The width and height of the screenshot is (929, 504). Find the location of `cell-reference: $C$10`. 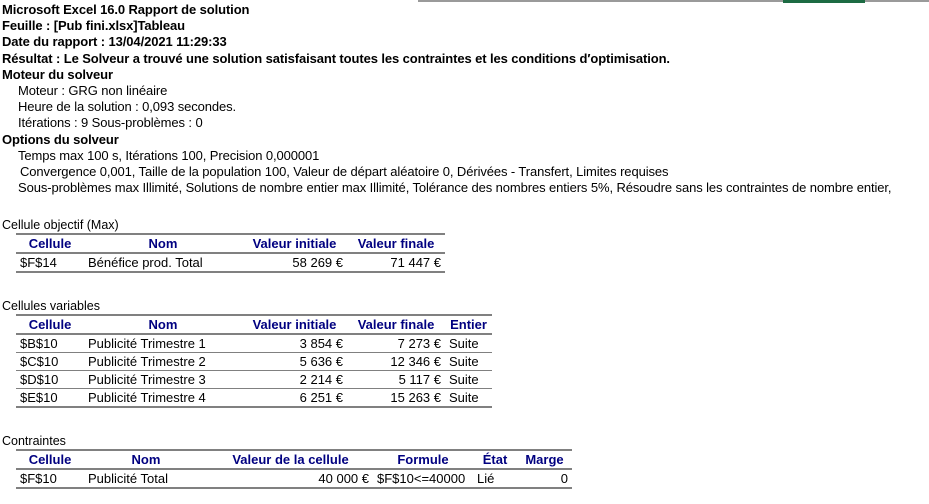

cell-reference: $C$10 is located at coordinates (50, 362).